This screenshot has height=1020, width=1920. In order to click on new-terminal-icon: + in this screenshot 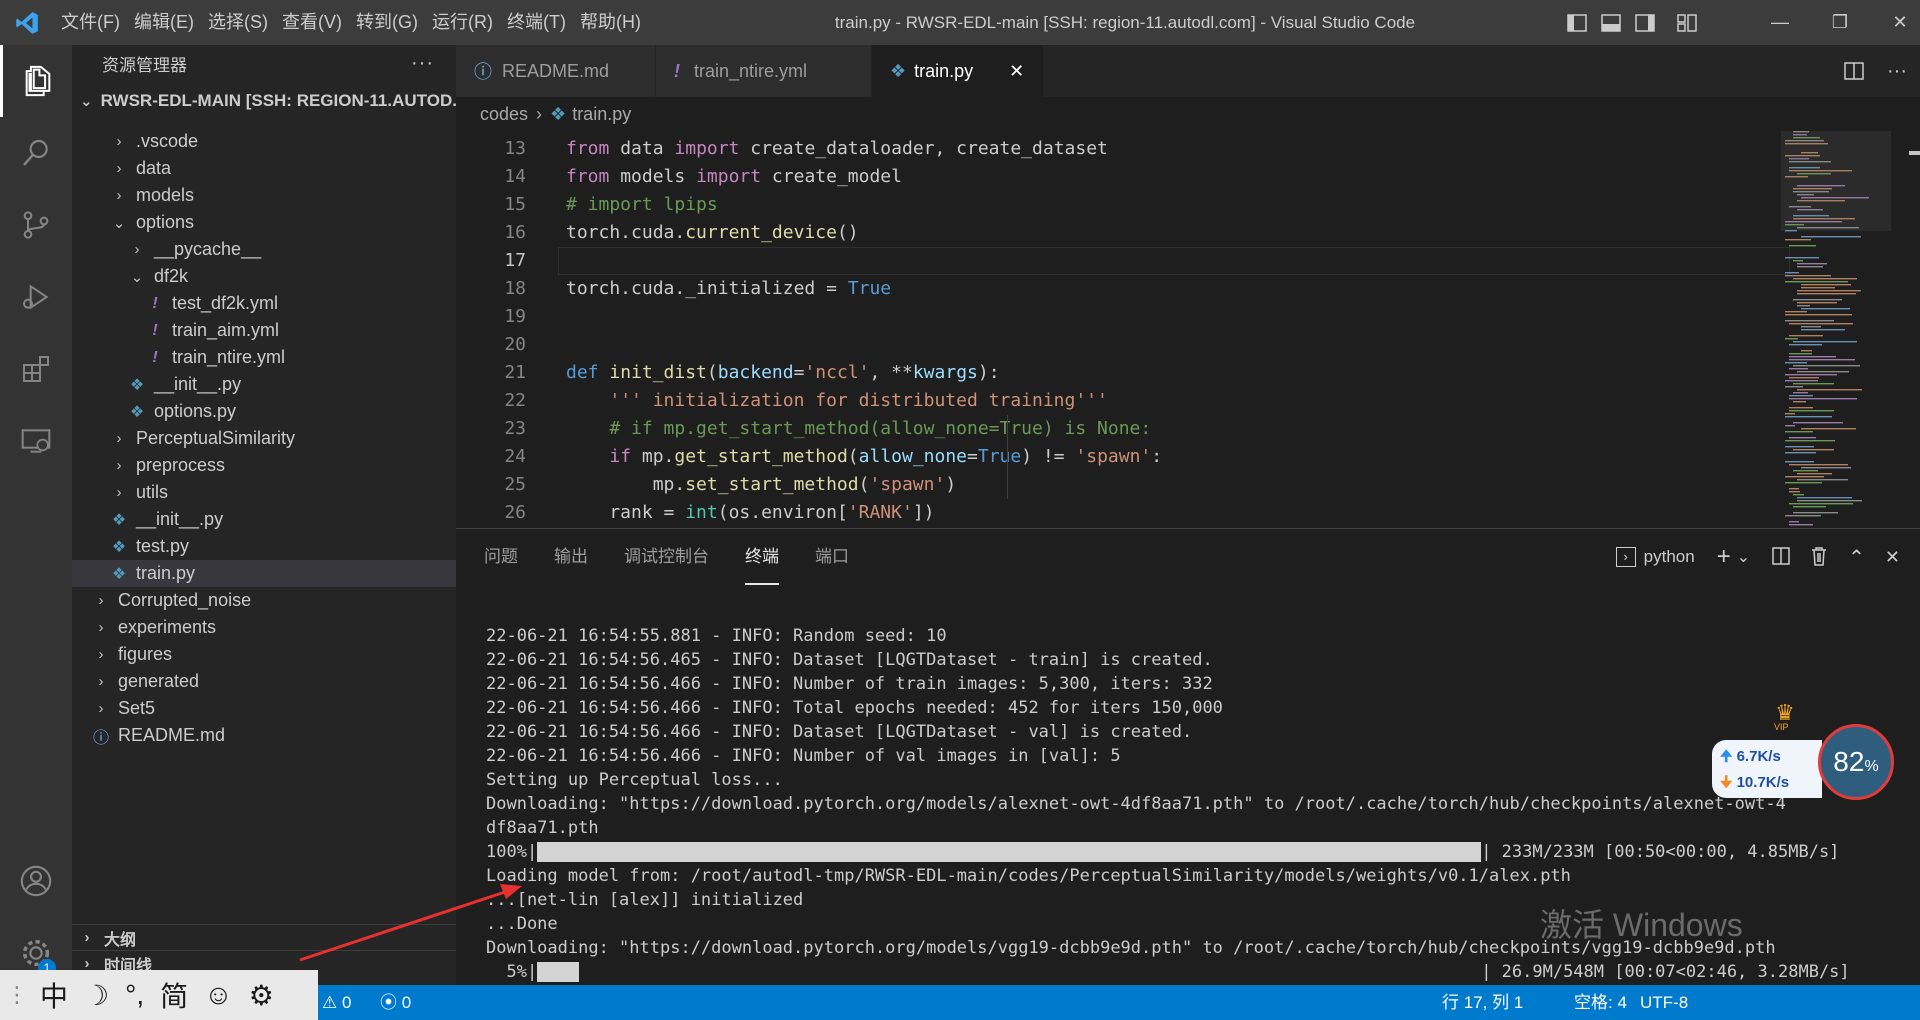, I will do `click(1724, 557)`.